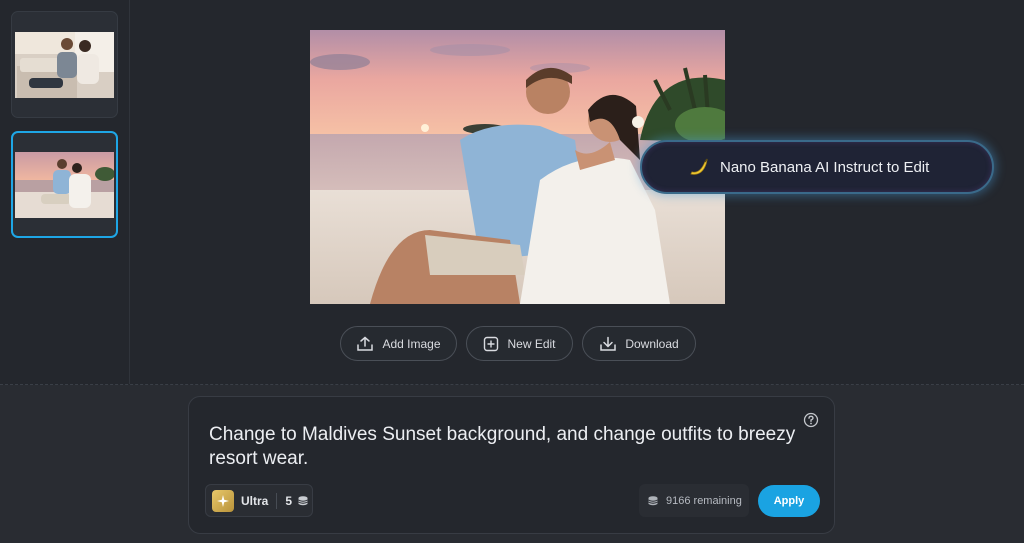  Describe the element at coordinates (704, 500) in the screenshot. I see `remaining-text: 9166 remaining` at that location.